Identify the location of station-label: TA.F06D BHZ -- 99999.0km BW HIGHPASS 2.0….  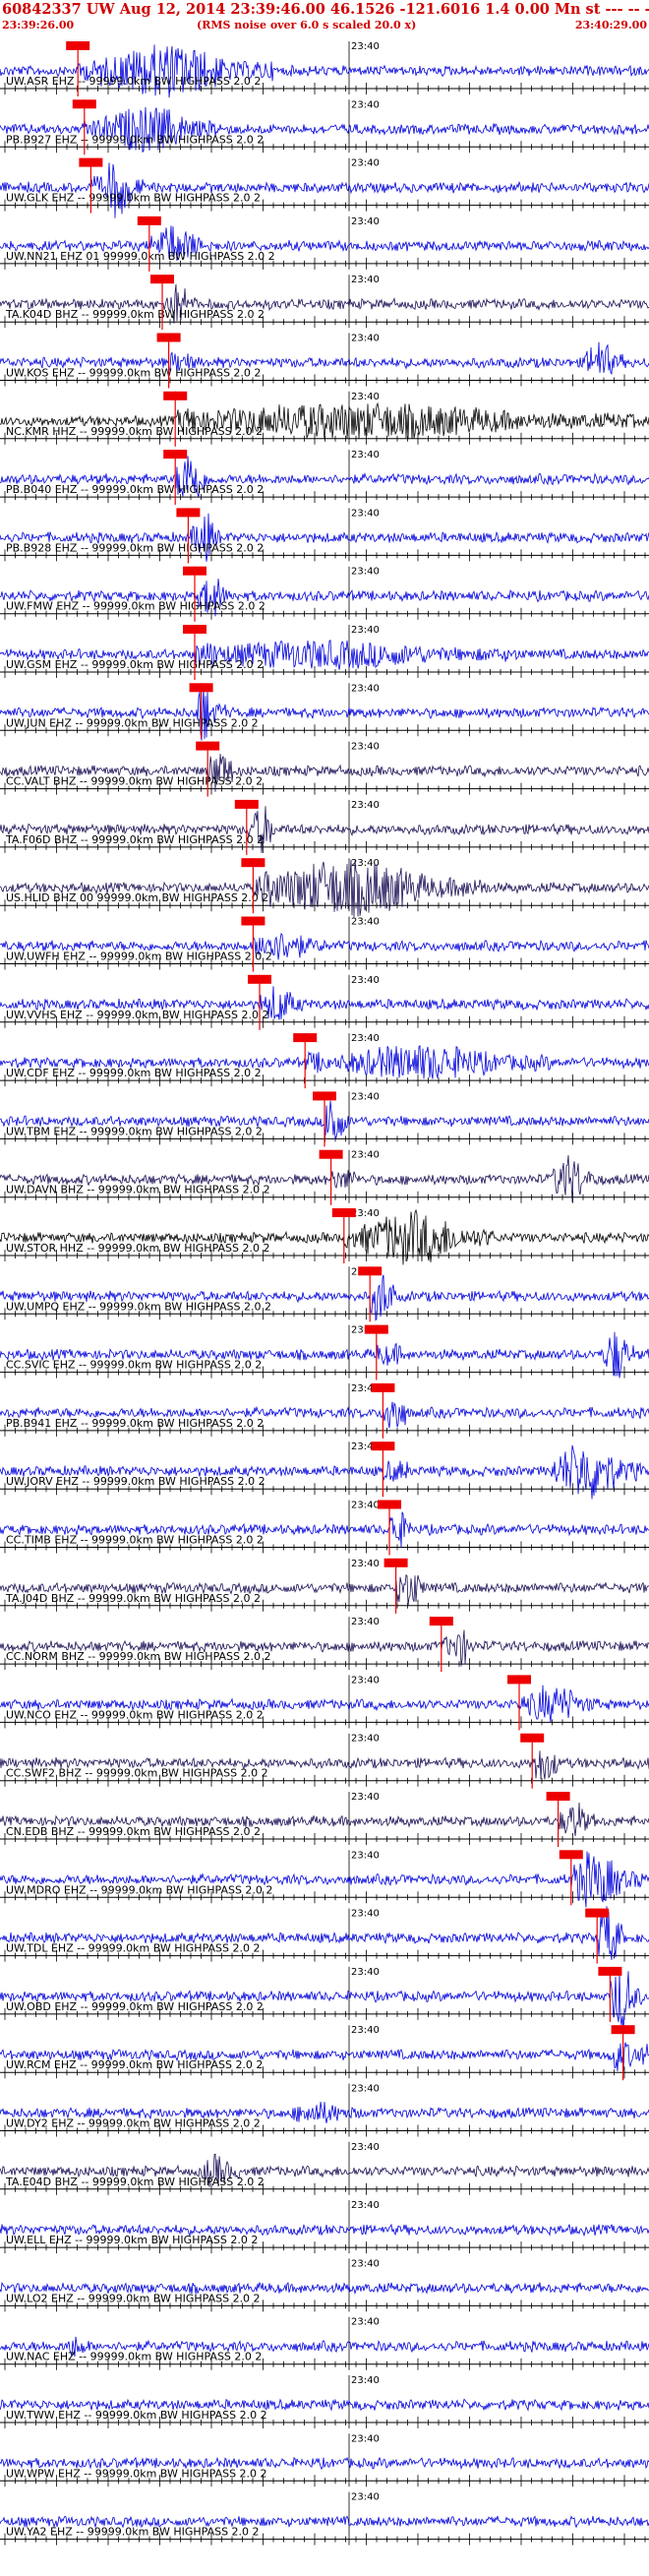
(134, 839).